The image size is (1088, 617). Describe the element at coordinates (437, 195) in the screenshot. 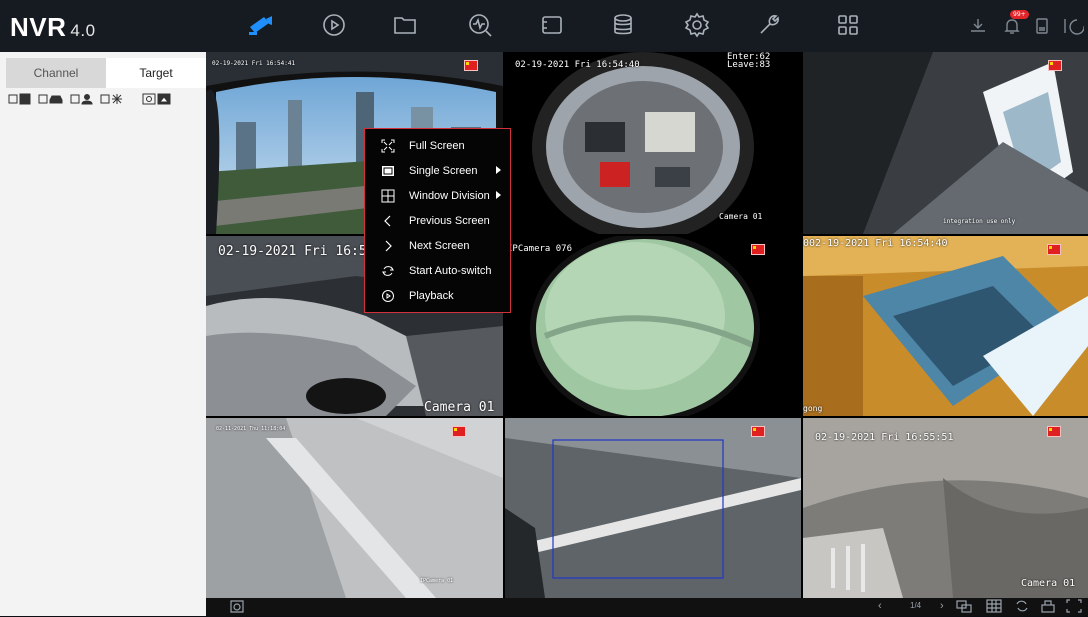

I see `menu-item-window-division: Window Division` at that location.